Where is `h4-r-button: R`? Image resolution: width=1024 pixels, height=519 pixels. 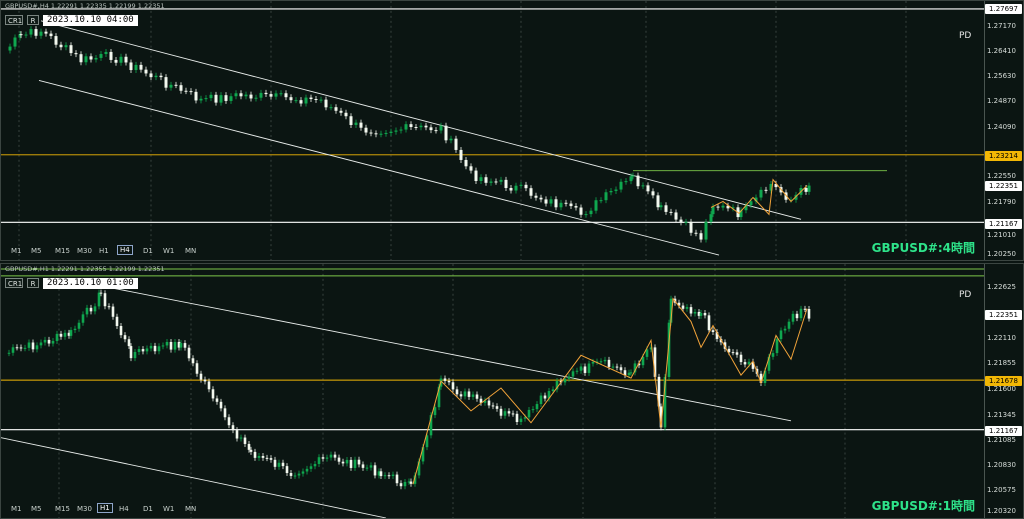
h4-r-button: R is located at coordinates (33, 20).